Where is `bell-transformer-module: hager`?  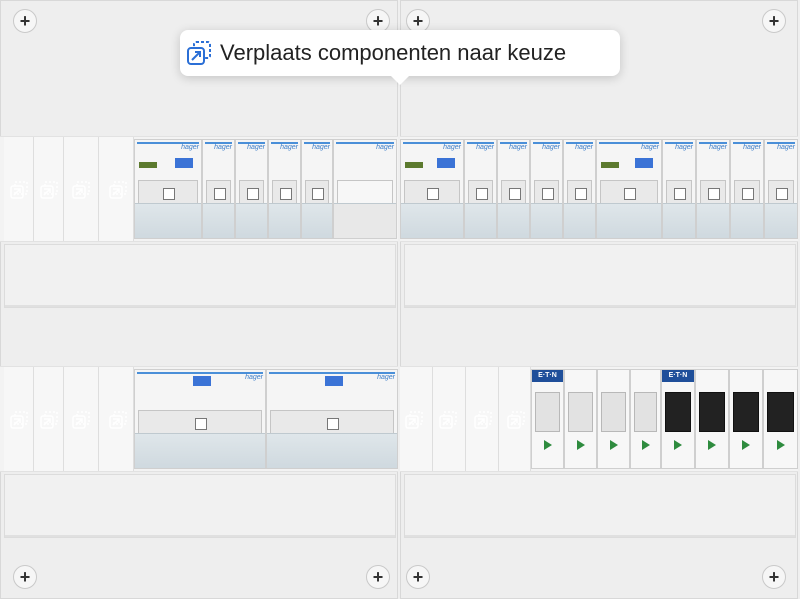 bell-transformer-module: hager is located at coordinates (365, 189).